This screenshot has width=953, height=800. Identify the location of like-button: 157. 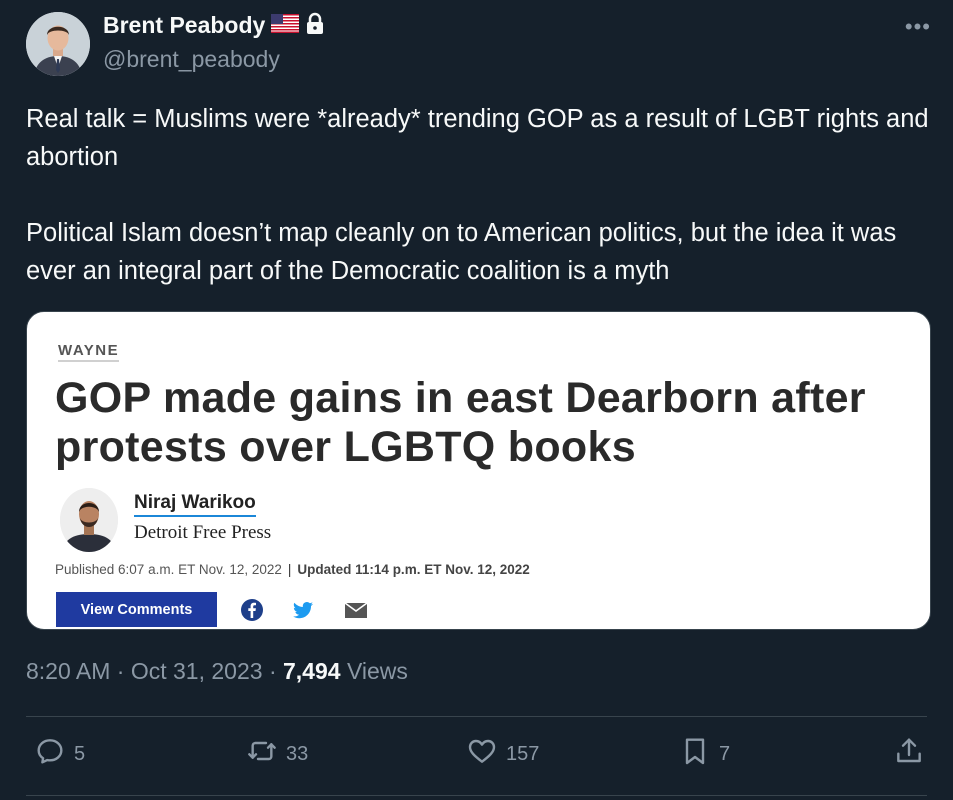
(502, 754).